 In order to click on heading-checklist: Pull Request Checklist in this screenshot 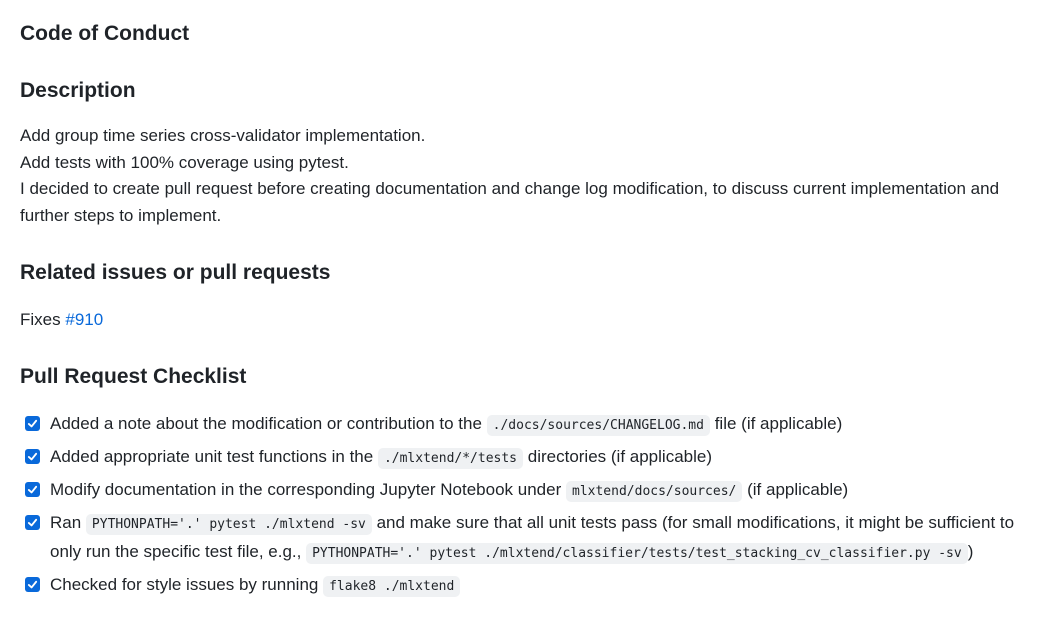, I will do `click(133, 376)`.